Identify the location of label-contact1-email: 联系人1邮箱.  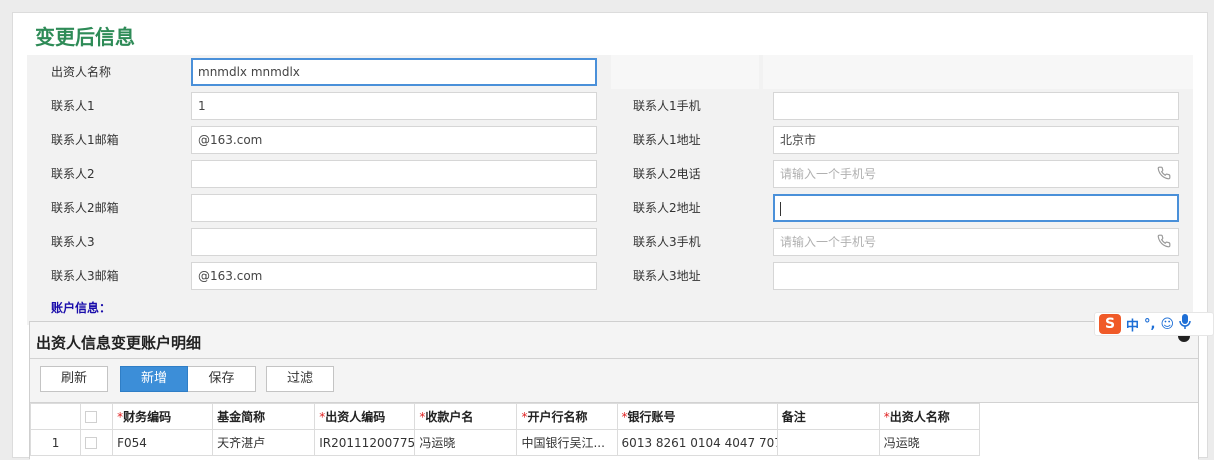
(85, 140).